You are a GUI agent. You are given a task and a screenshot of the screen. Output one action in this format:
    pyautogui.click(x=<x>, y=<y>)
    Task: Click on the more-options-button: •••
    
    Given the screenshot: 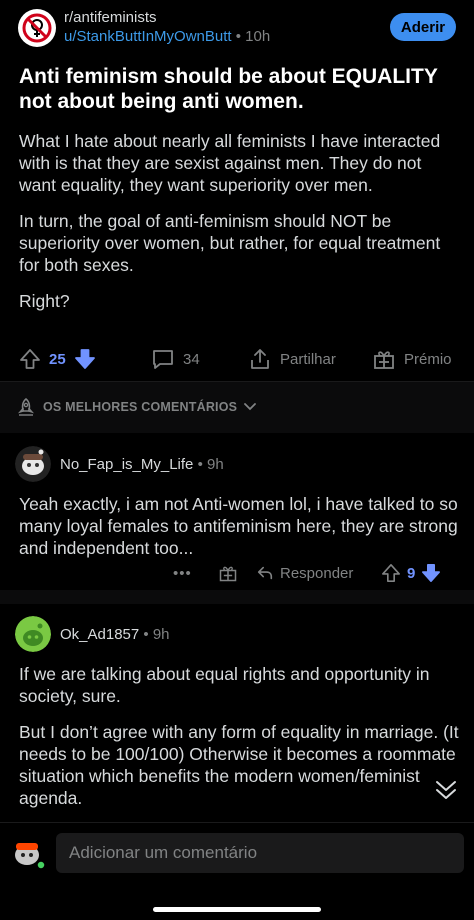 What is the action you would take?
    pyautogui.click(x=182, y=573)
    